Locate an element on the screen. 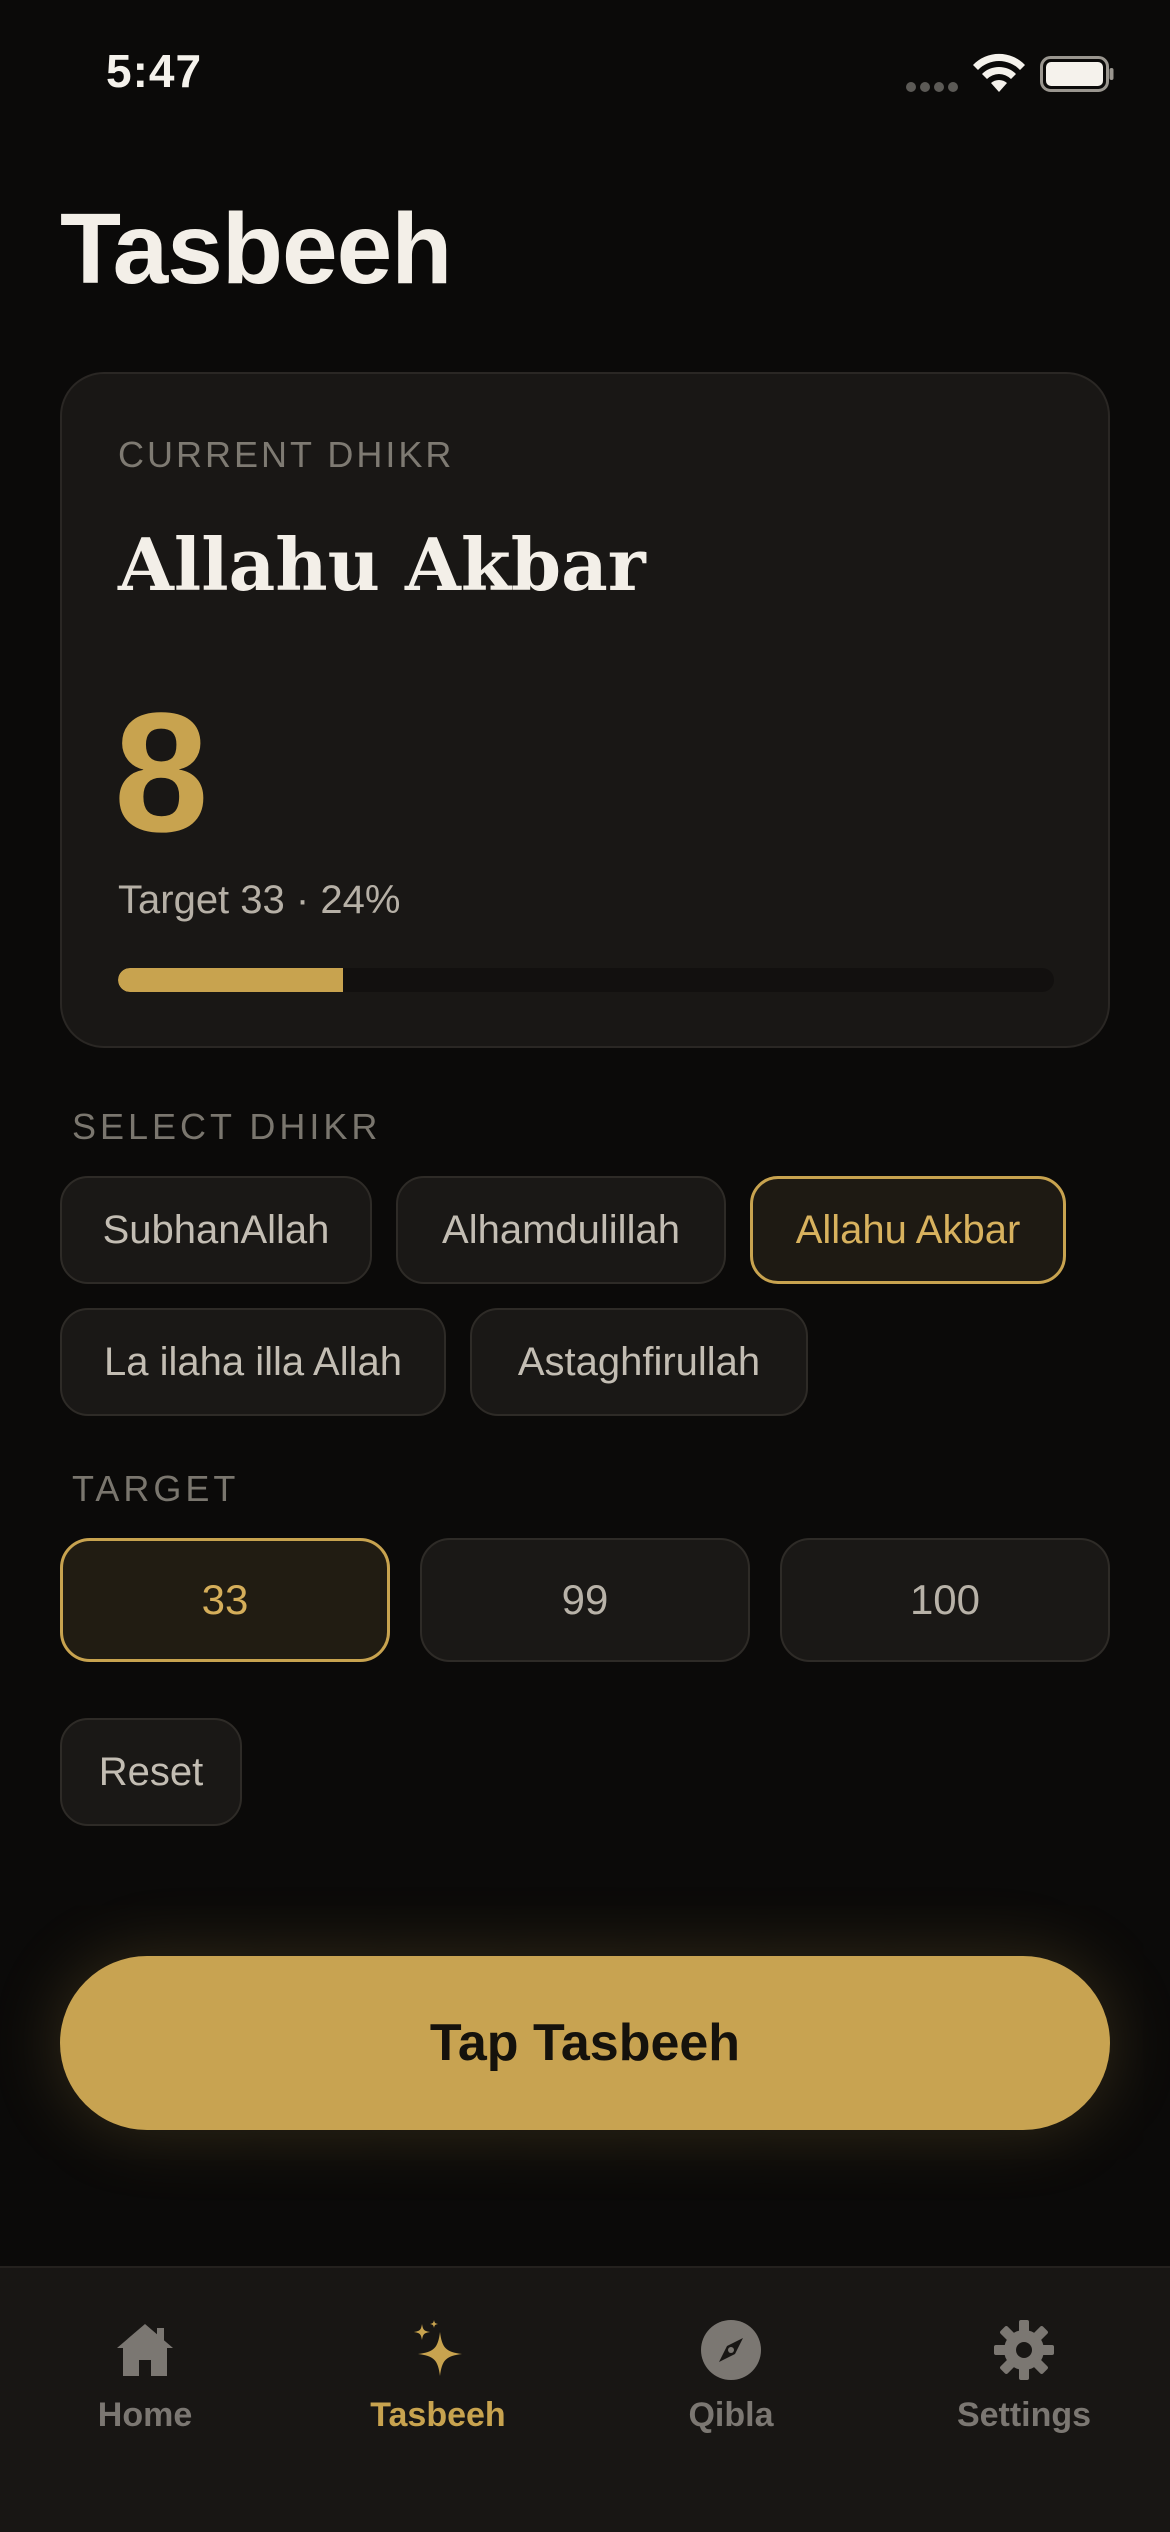 The height and width of the screenshot is (2532, 1170). compass-icon is located at coordinates (731, 2350).